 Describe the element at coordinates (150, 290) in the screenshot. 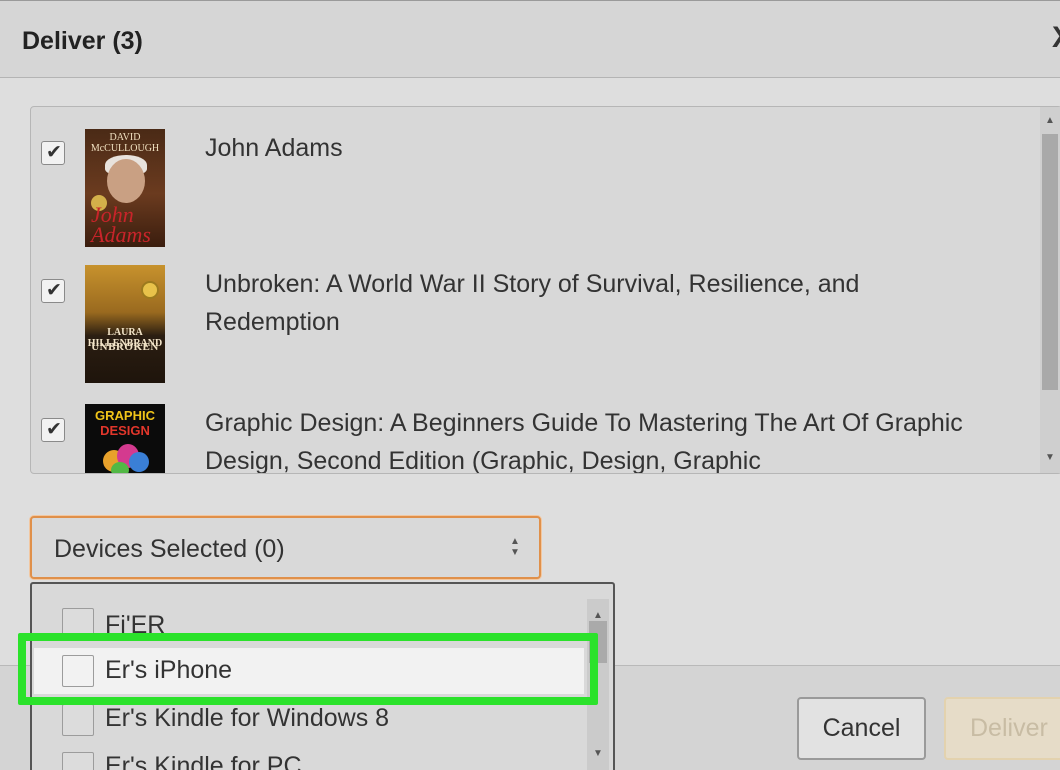

I see `medal-icon` at that location.